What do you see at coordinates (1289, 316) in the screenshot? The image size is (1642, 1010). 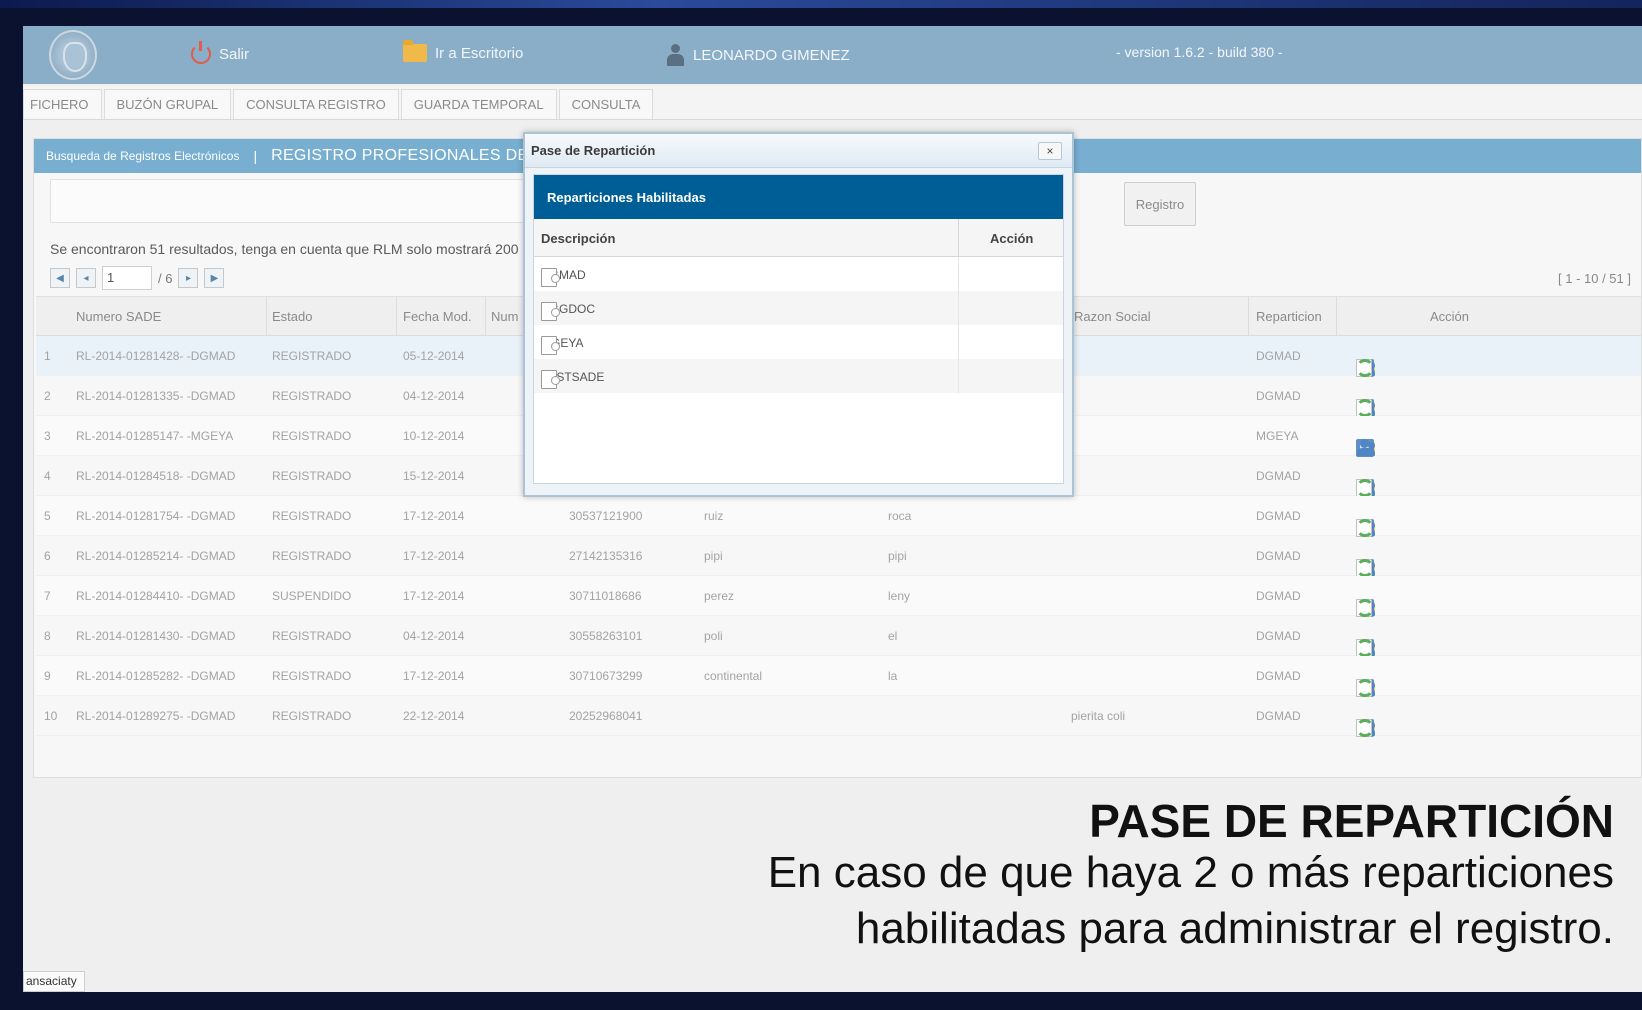 I see `col-reparticion: Reparticion` at bounding box center [1289, 316].